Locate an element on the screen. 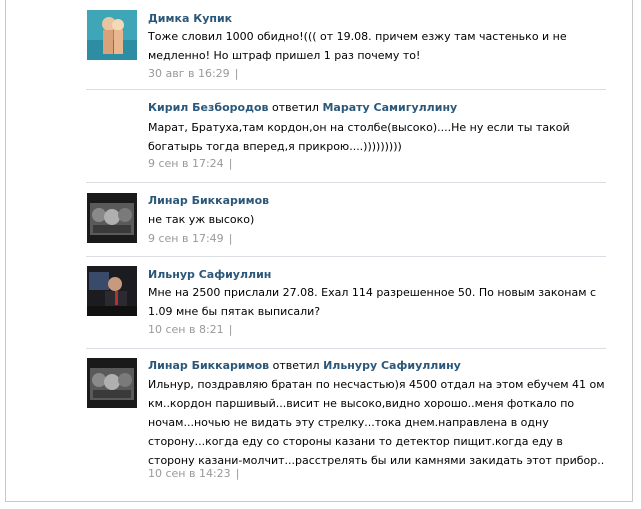 The width and height of the screenshot is (641, 509). comment-header: Линар Биккаримов is located at coordinates (208, 200).